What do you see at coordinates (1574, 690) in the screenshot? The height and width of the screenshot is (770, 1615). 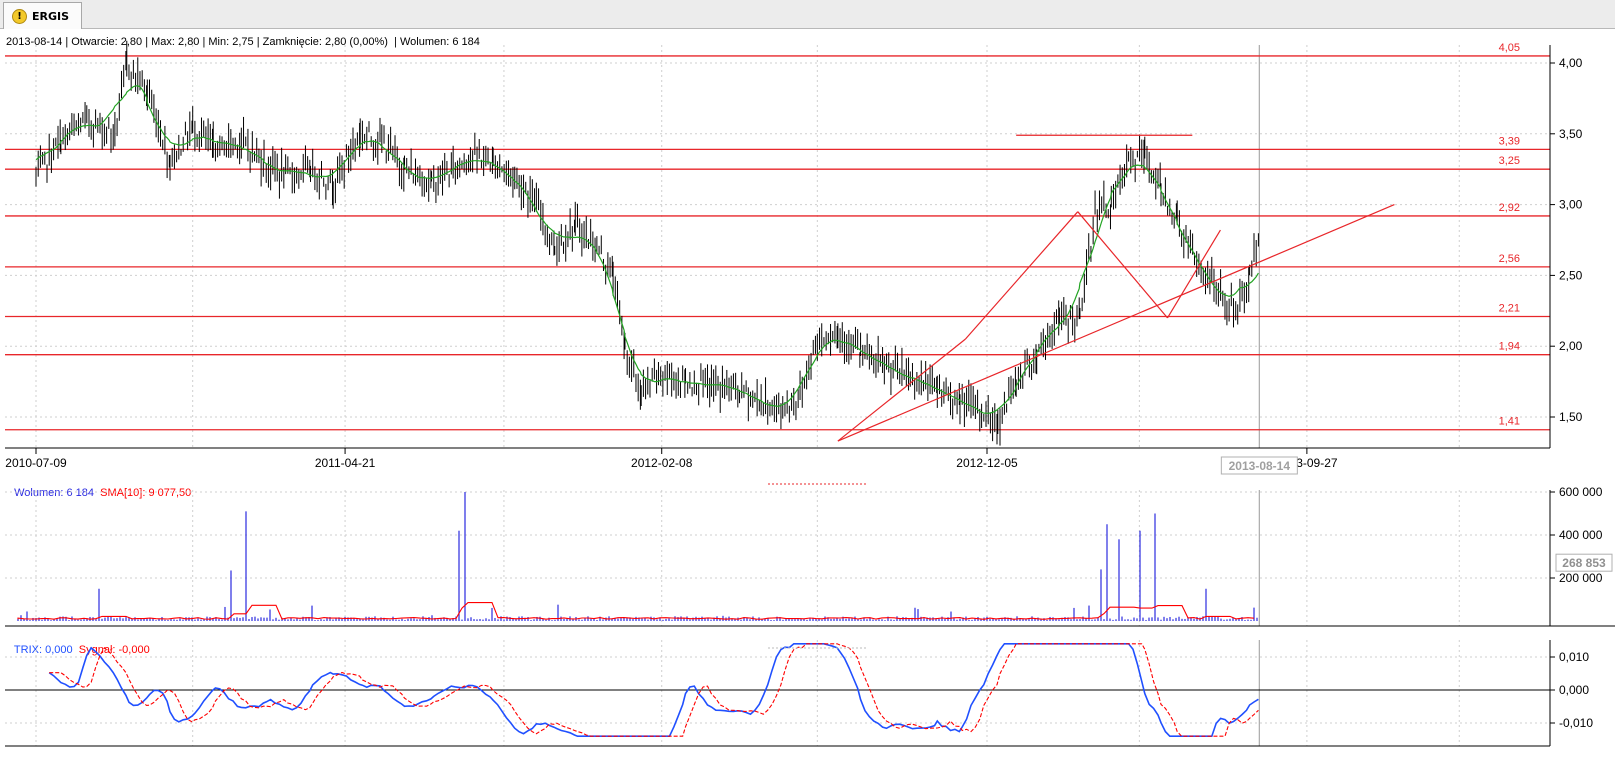 I see `trix-y-tick-label: 0,000` at bounding box center [1574, 690].